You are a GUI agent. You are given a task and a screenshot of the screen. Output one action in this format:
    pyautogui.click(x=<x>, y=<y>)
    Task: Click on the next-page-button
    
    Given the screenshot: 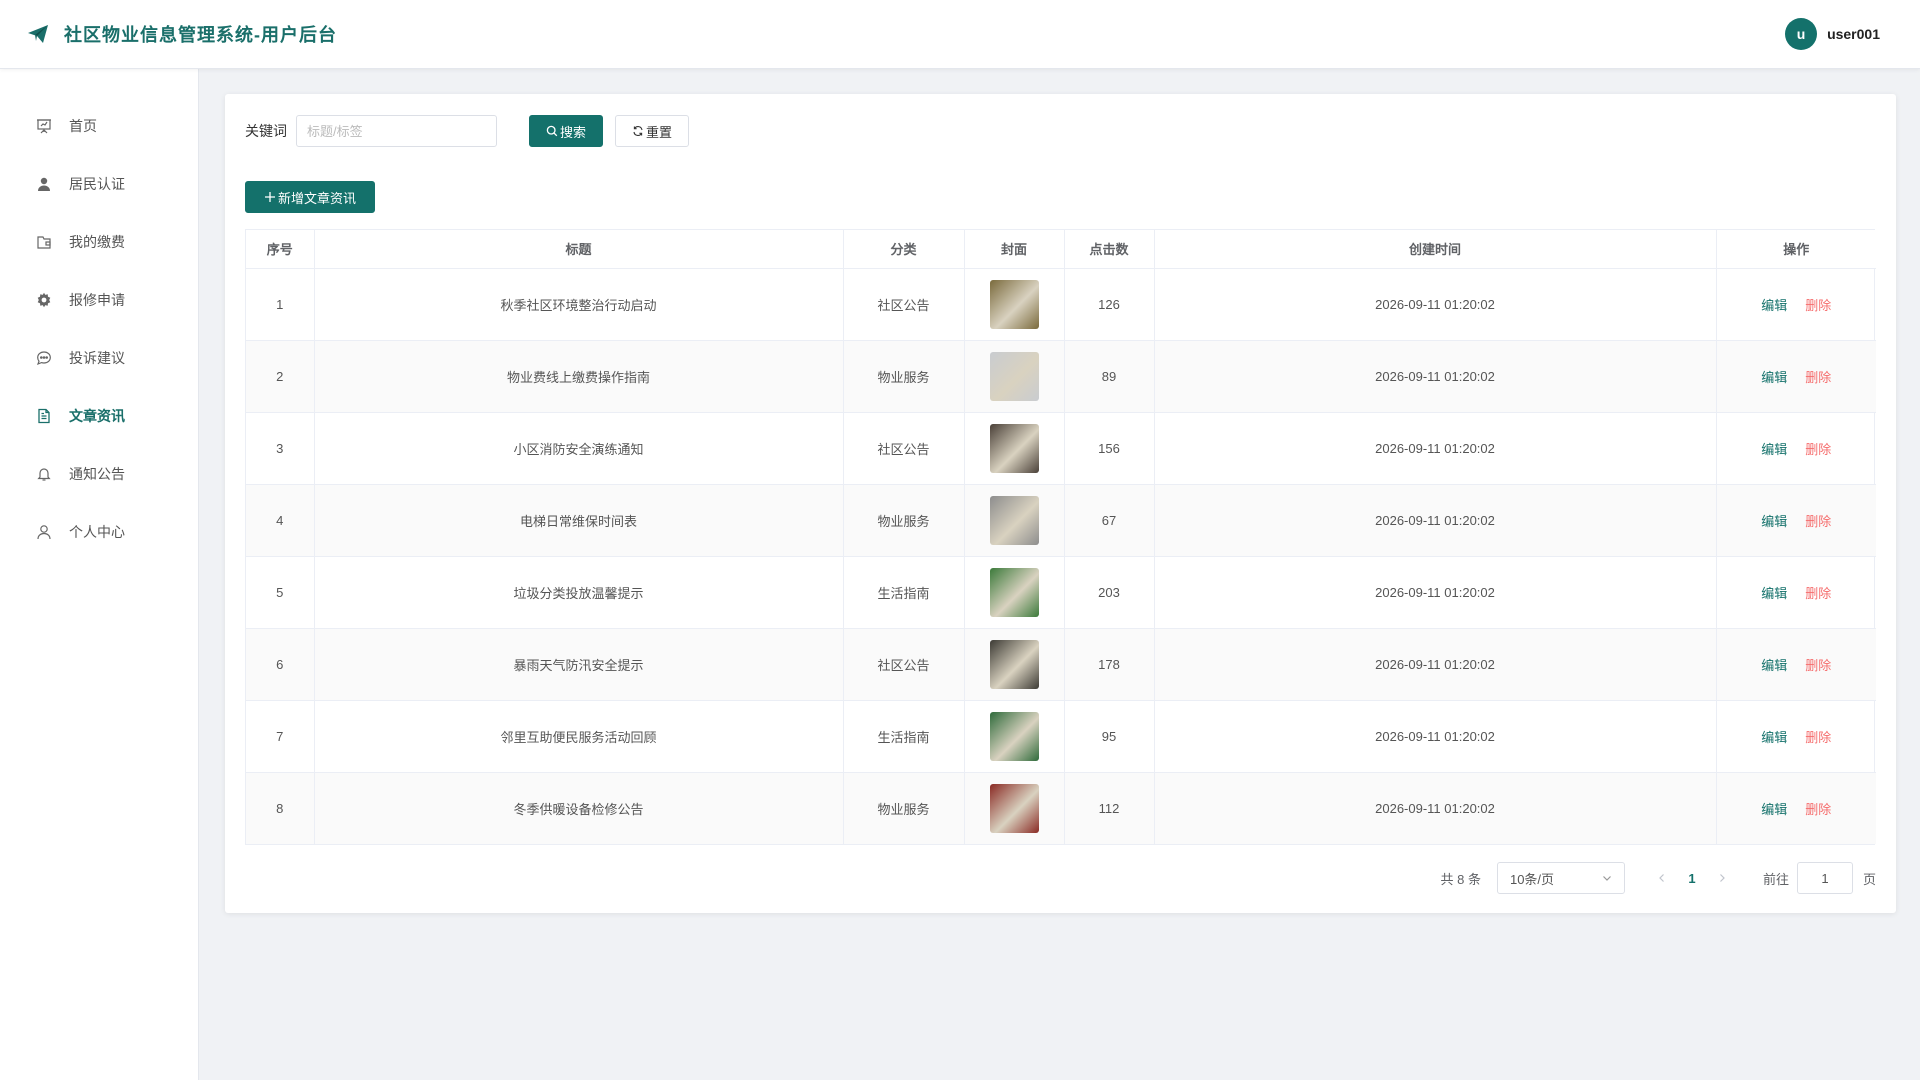 What is the action you would take?
    pyautogui.click(x=1722, y=878)
    